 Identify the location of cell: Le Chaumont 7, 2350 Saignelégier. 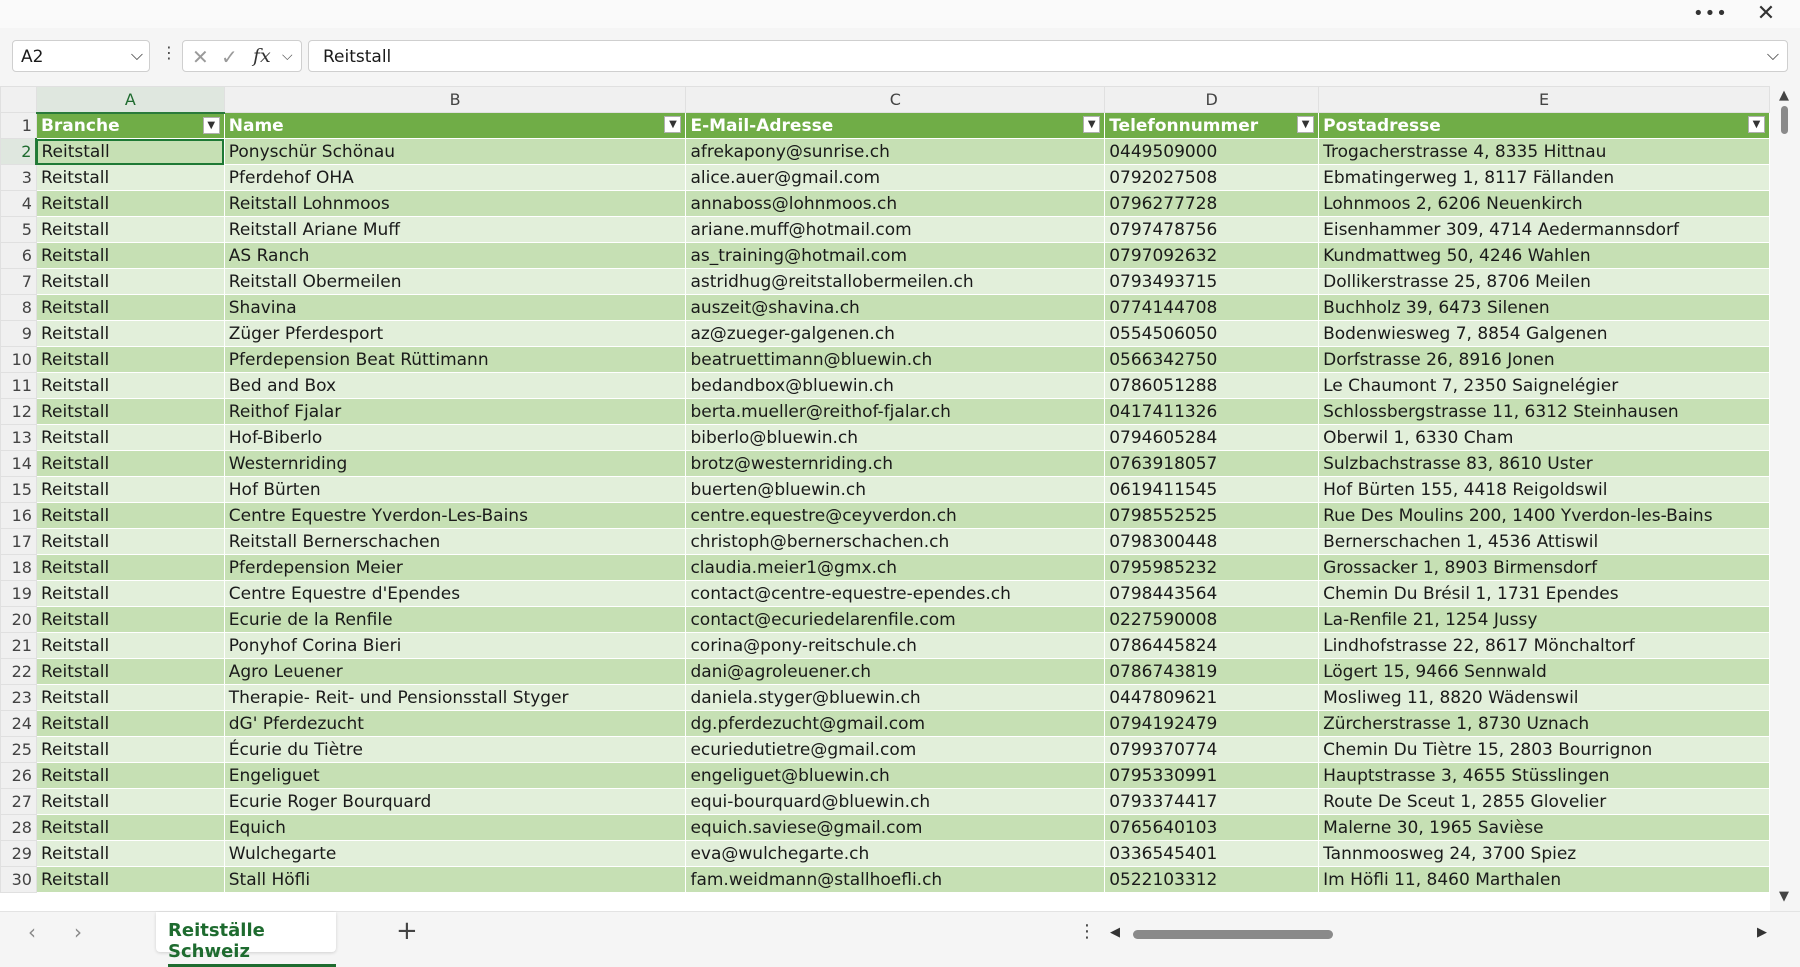
(1544, 385).